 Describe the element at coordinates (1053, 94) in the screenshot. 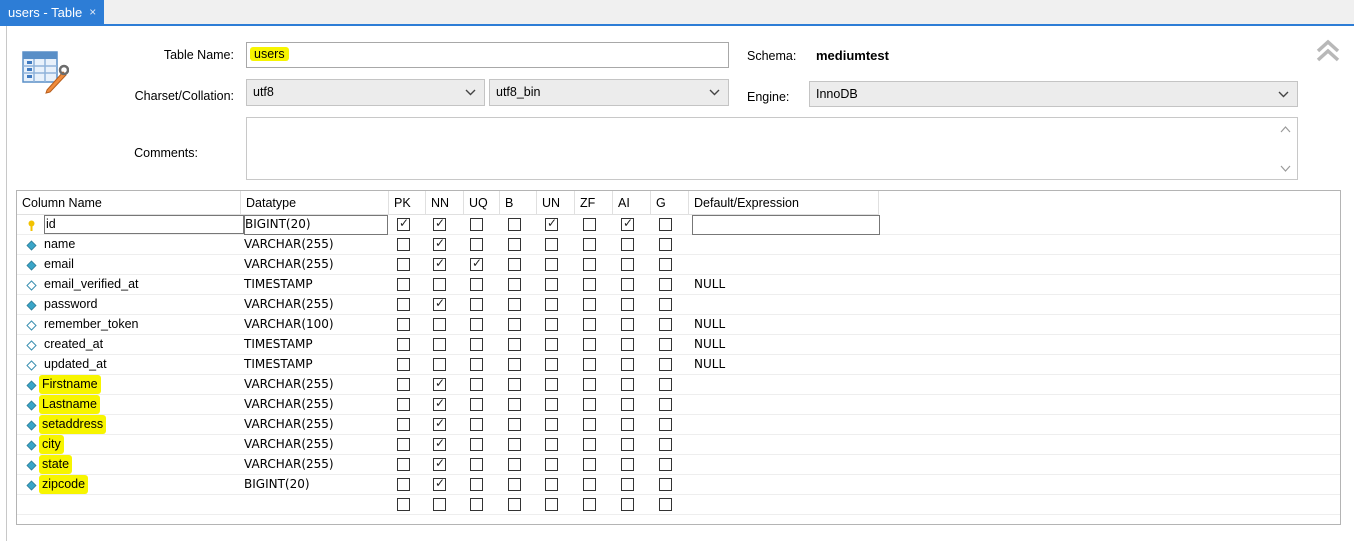

I see `engine-select: InnoDB` at that location.